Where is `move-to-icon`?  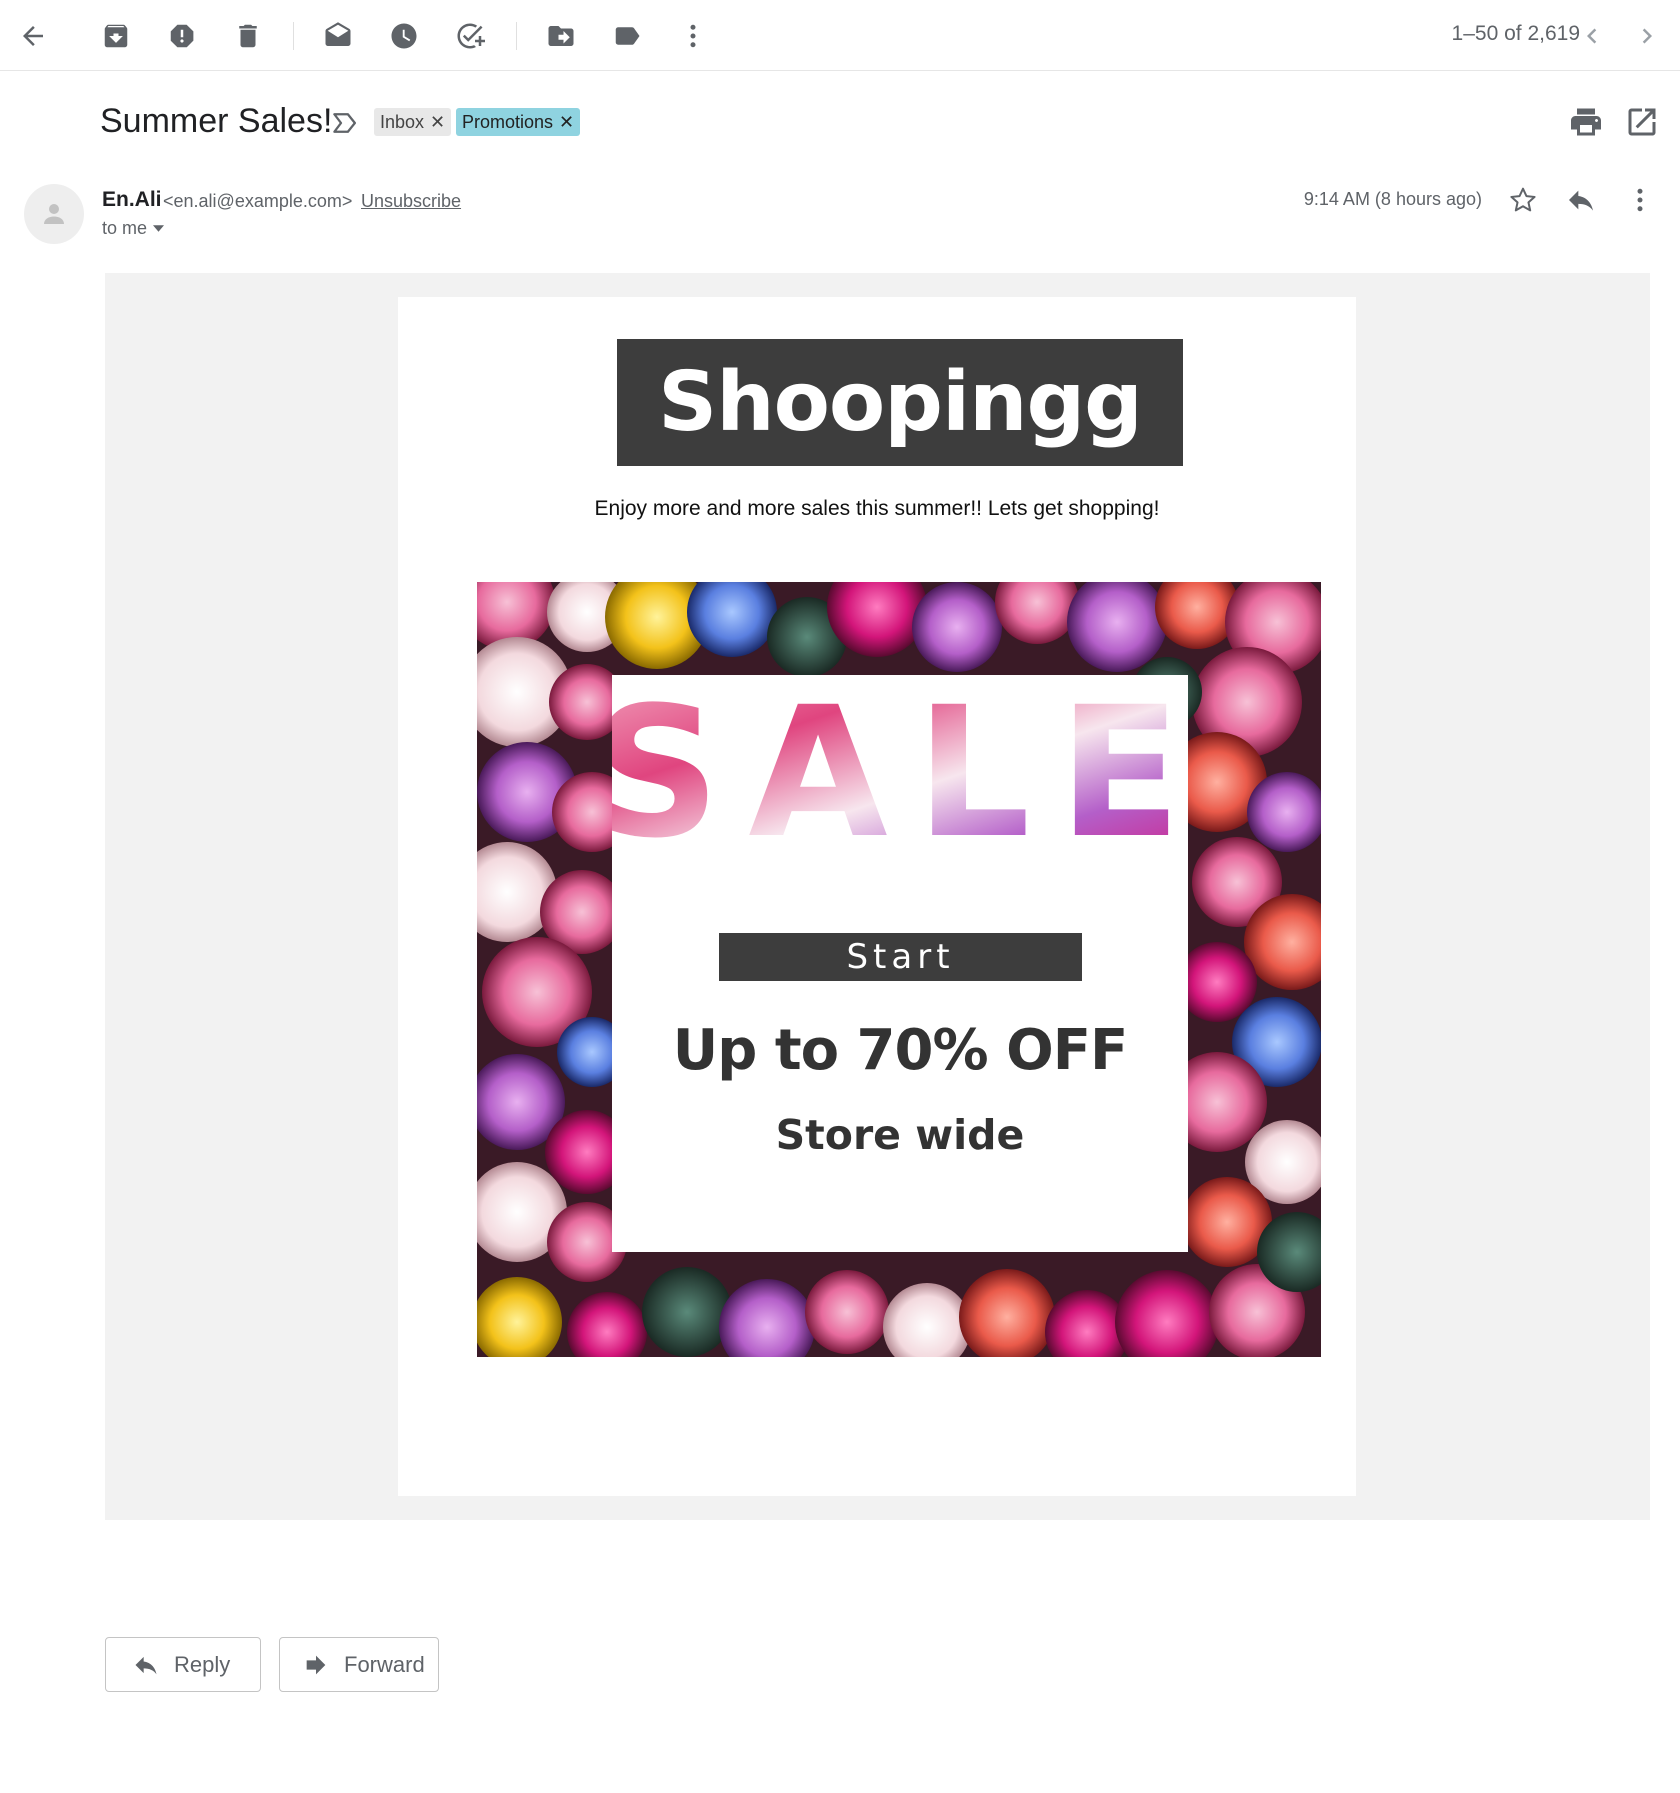 move-to-icon is located at coordinates (561, 36).